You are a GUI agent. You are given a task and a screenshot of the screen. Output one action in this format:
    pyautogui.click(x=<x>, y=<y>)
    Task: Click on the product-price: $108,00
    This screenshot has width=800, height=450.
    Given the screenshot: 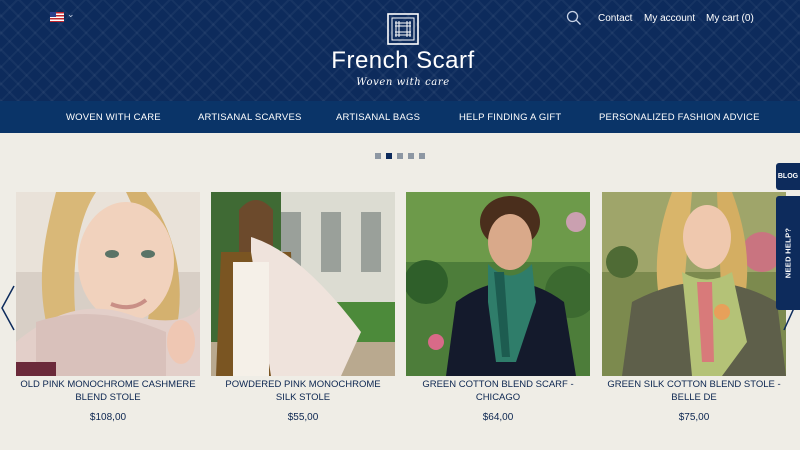 What is the action you would take?
    pyautogui.click(x=108, y=417)
    